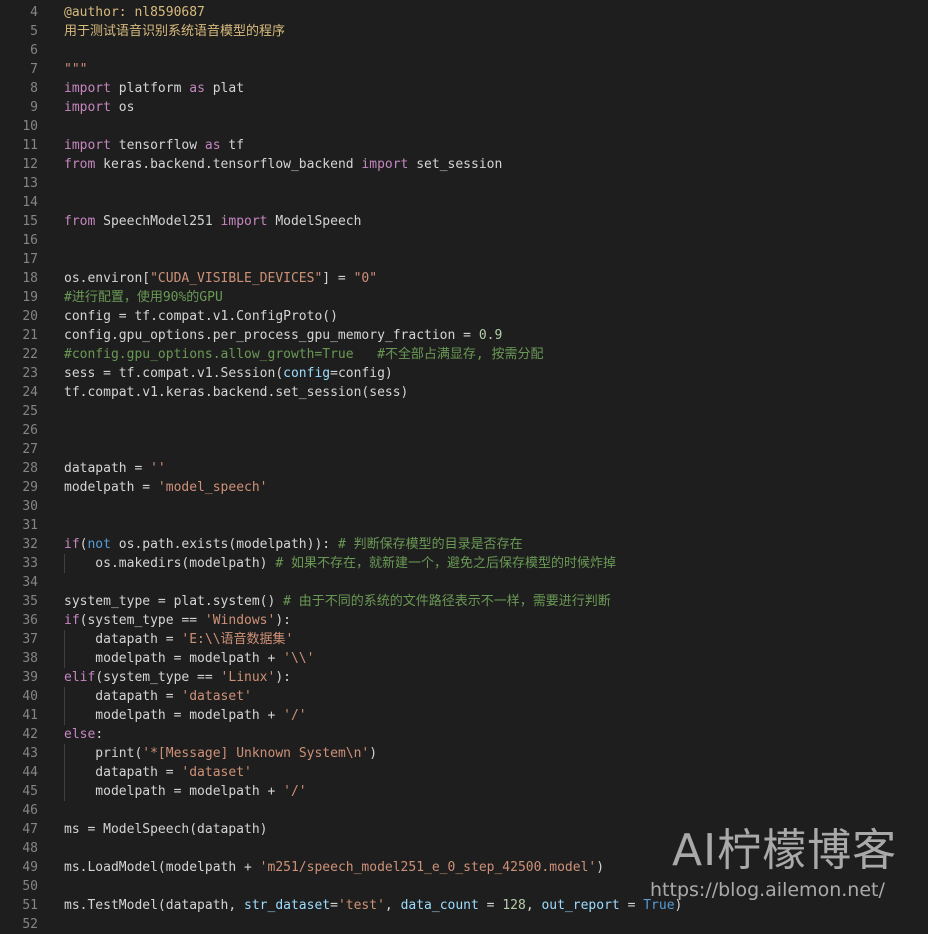  What do you see at coordinates (464, 449) in the screenshot?
I see `code-line: 27` at bounding box center [464, 449].